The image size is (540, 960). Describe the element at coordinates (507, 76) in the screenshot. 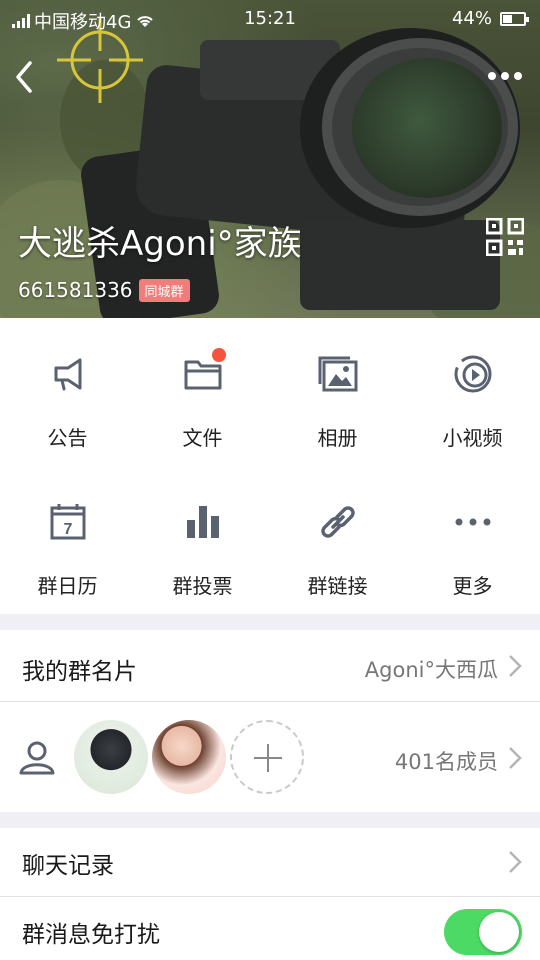

I see `more-options-icon` at that location.